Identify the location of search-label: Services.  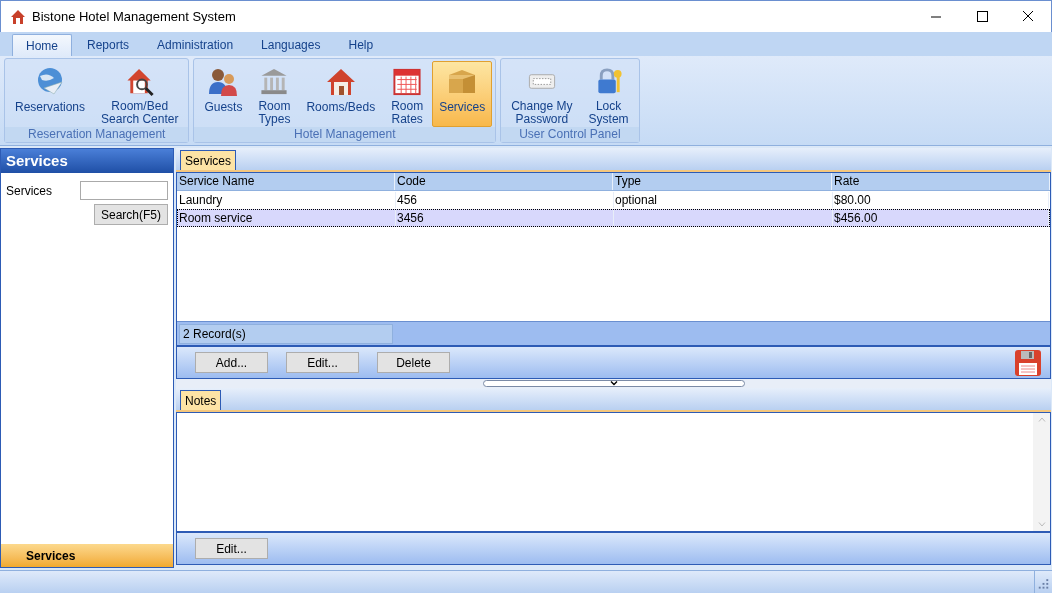
(29, 191).